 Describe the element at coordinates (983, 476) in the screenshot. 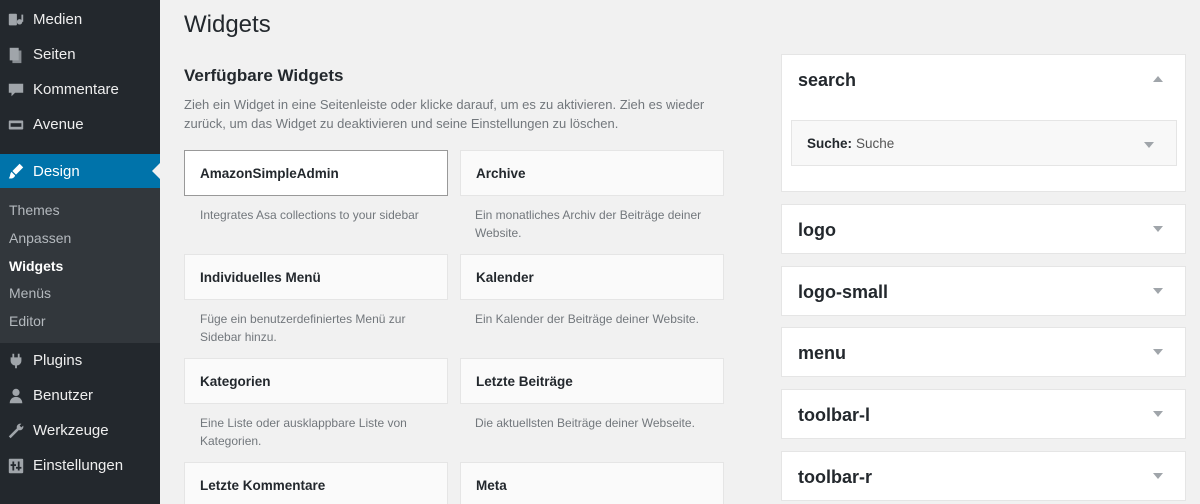

I see `widget-area-toolbar-r: toolbar-r` at that location.